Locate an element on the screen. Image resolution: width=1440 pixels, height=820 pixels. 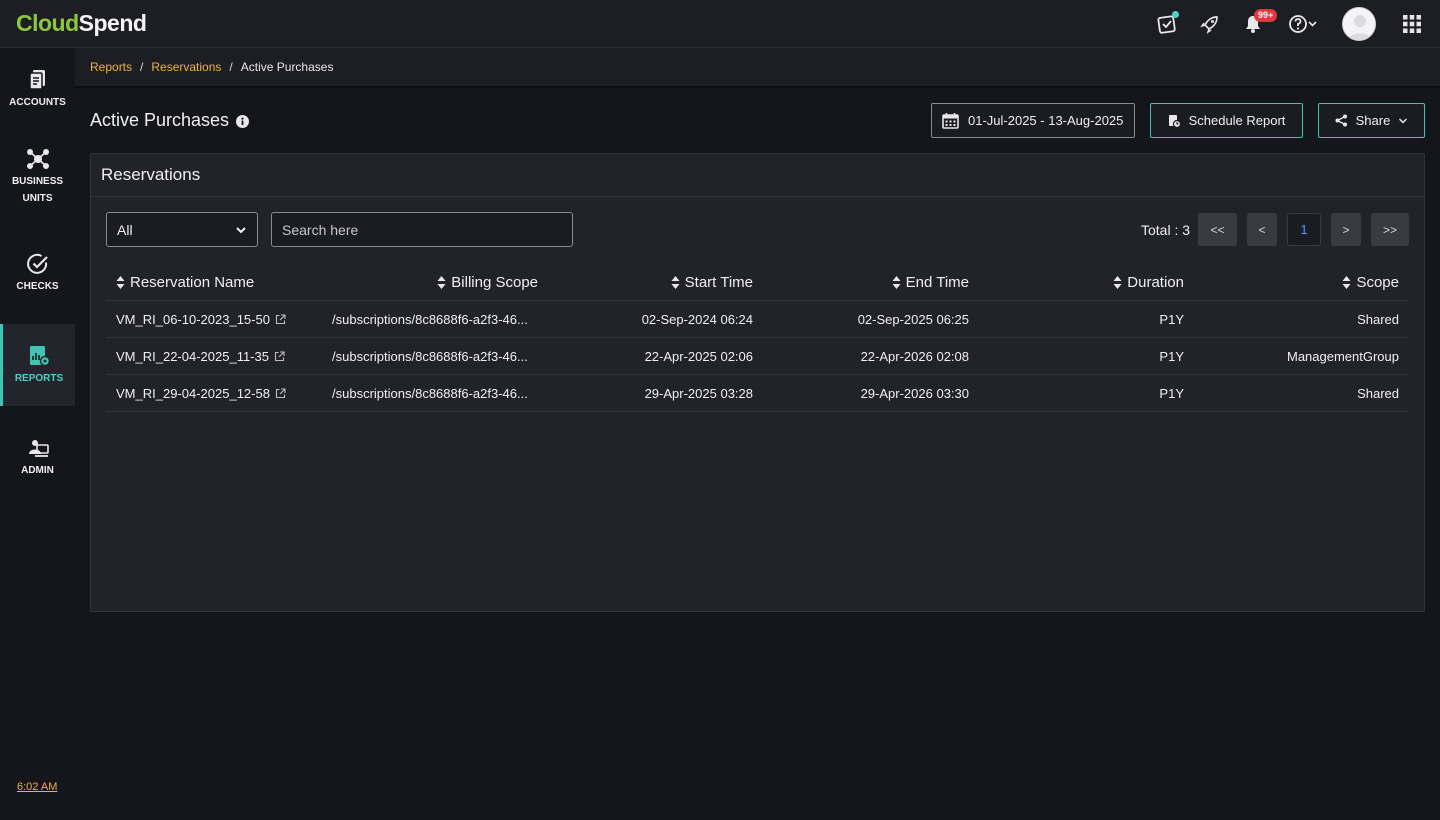
app-logo: CloudSpend is located at coordinates (81, 23).